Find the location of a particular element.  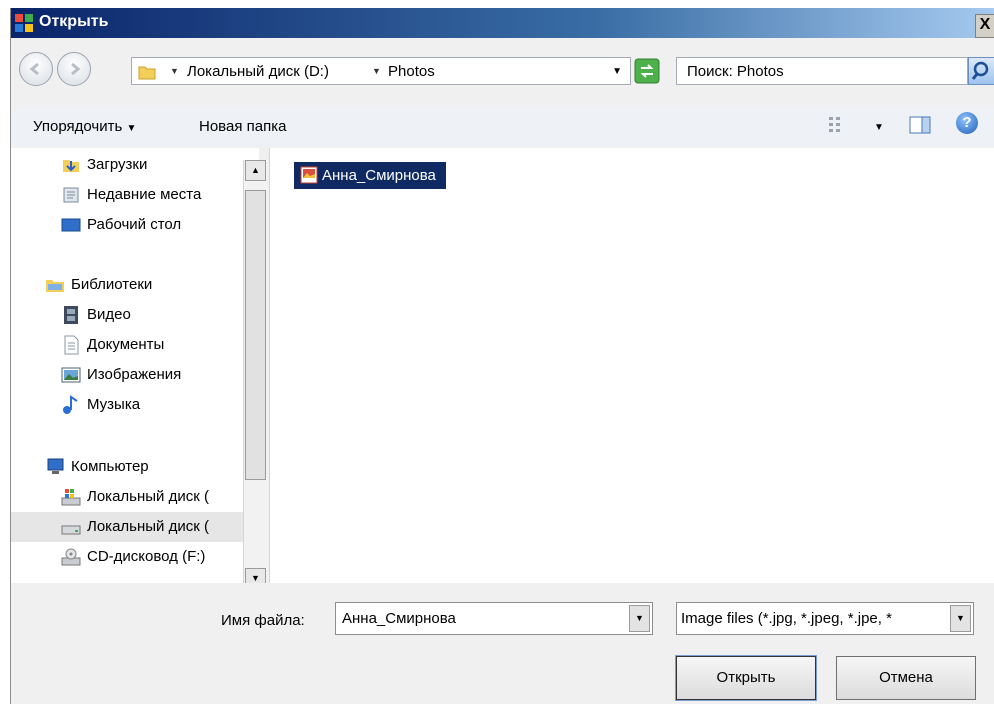

search-placeholder: Поиск: Photos is located at coordinates (735, 71).